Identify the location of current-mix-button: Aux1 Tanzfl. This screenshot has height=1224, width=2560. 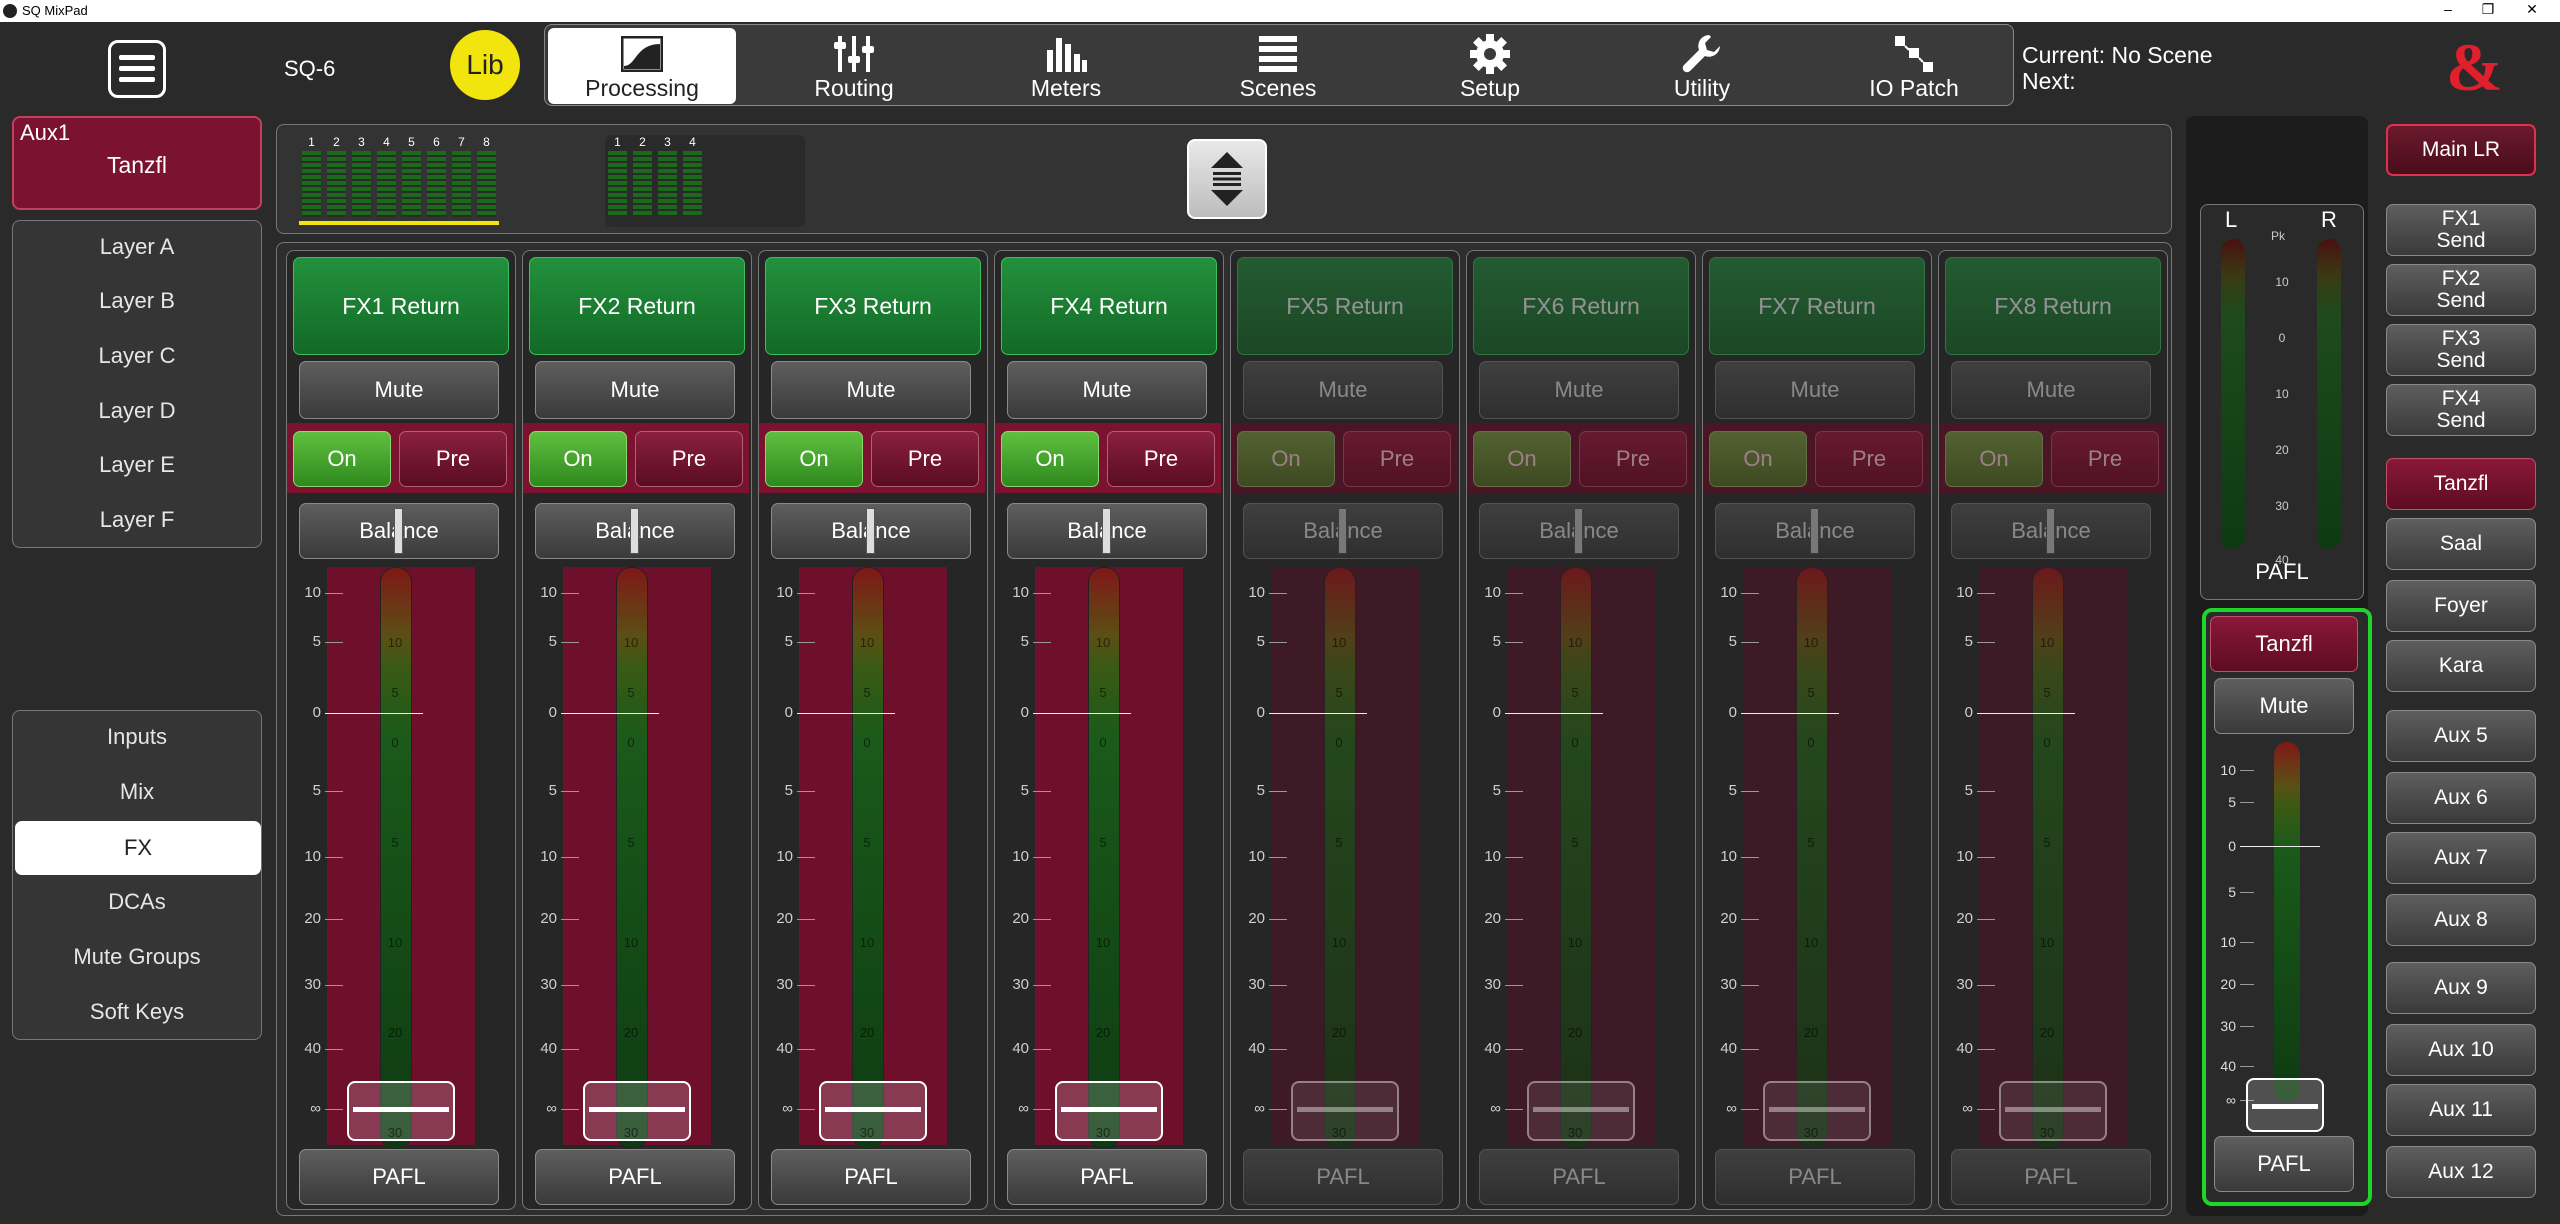
(137, 163).